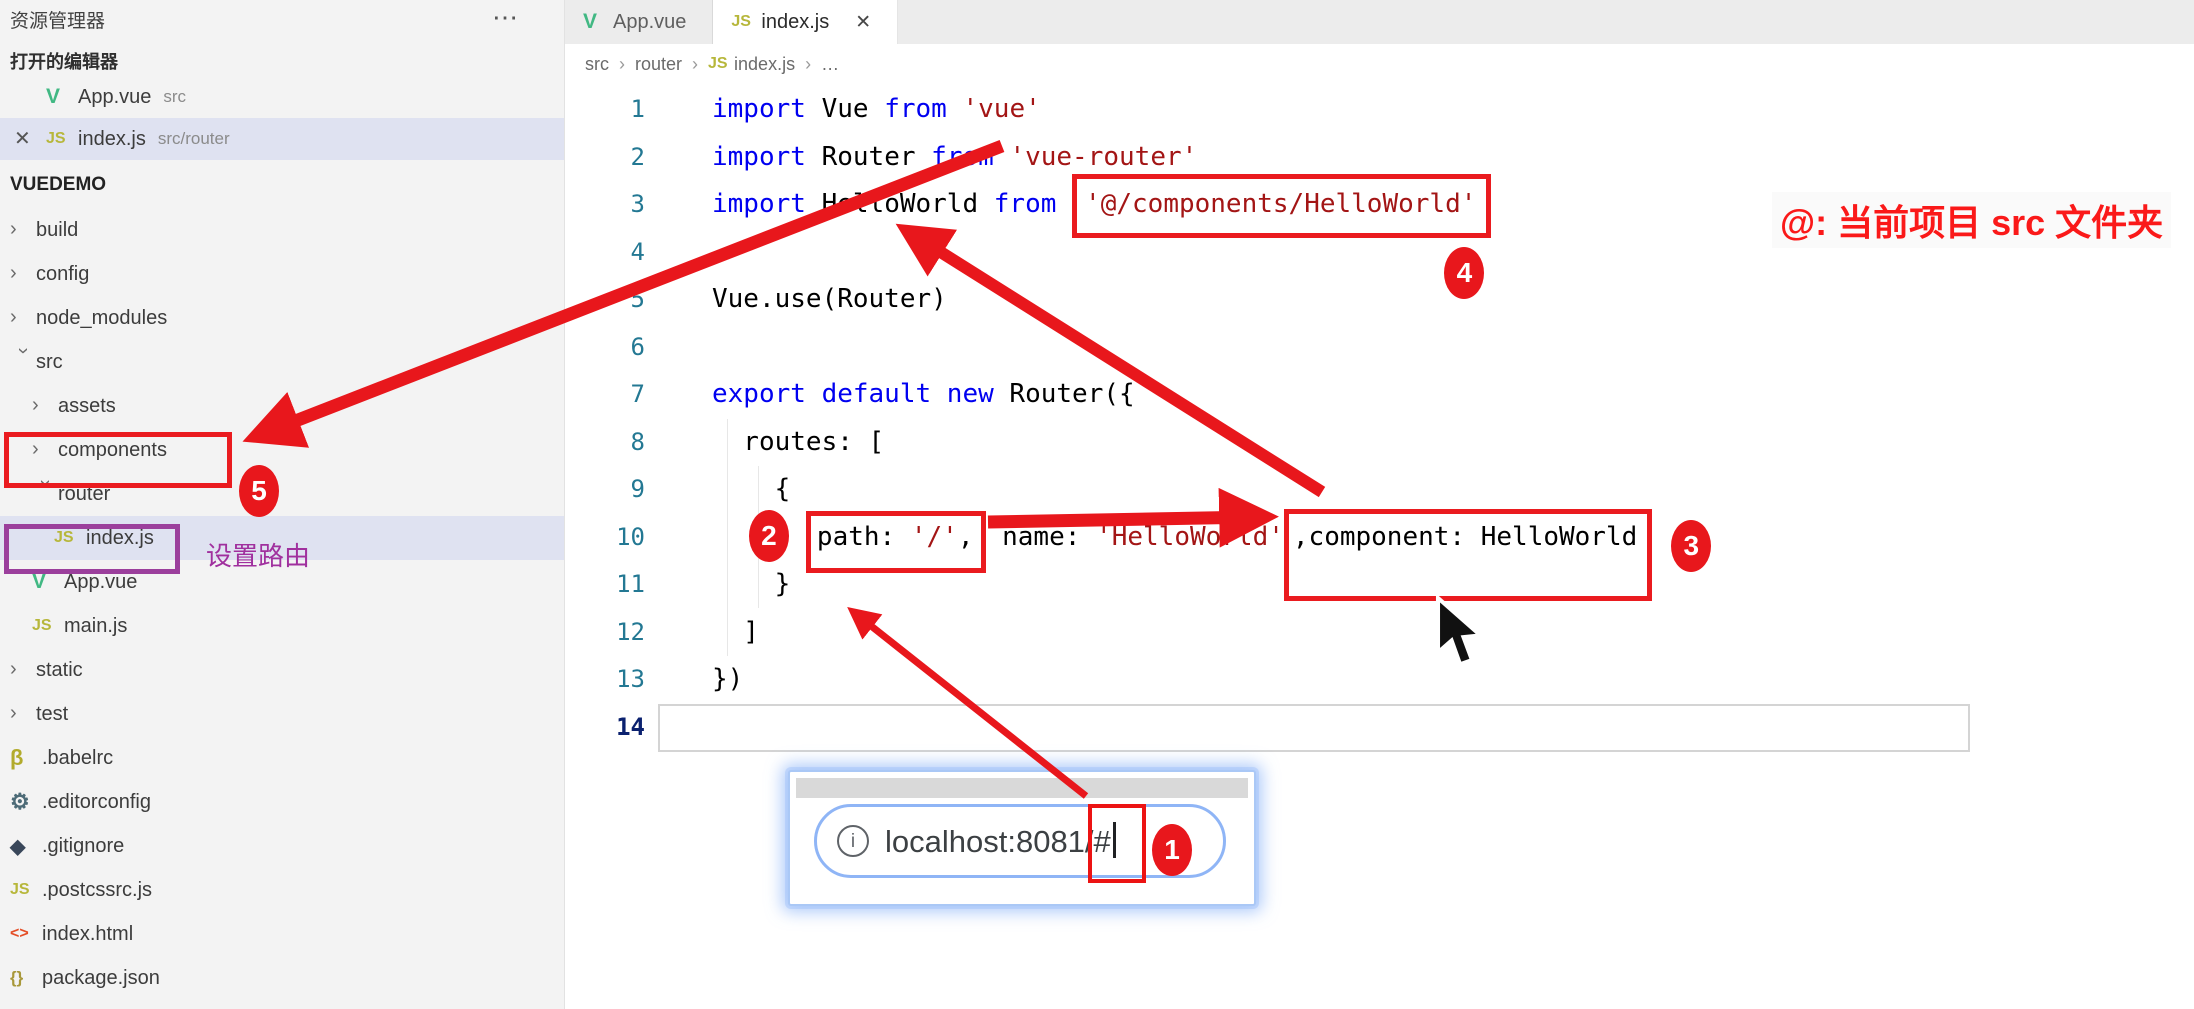  What do you see at coordinates (1379, 348) in the screenshot?
I see `code-line-6: 6` at bounding box center [1379, 348].